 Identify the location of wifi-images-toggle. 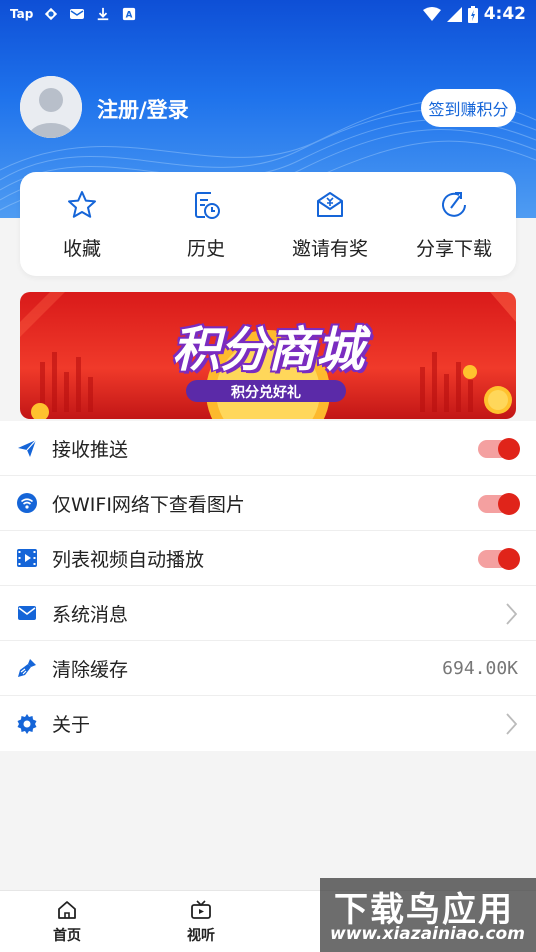
(499, 503).